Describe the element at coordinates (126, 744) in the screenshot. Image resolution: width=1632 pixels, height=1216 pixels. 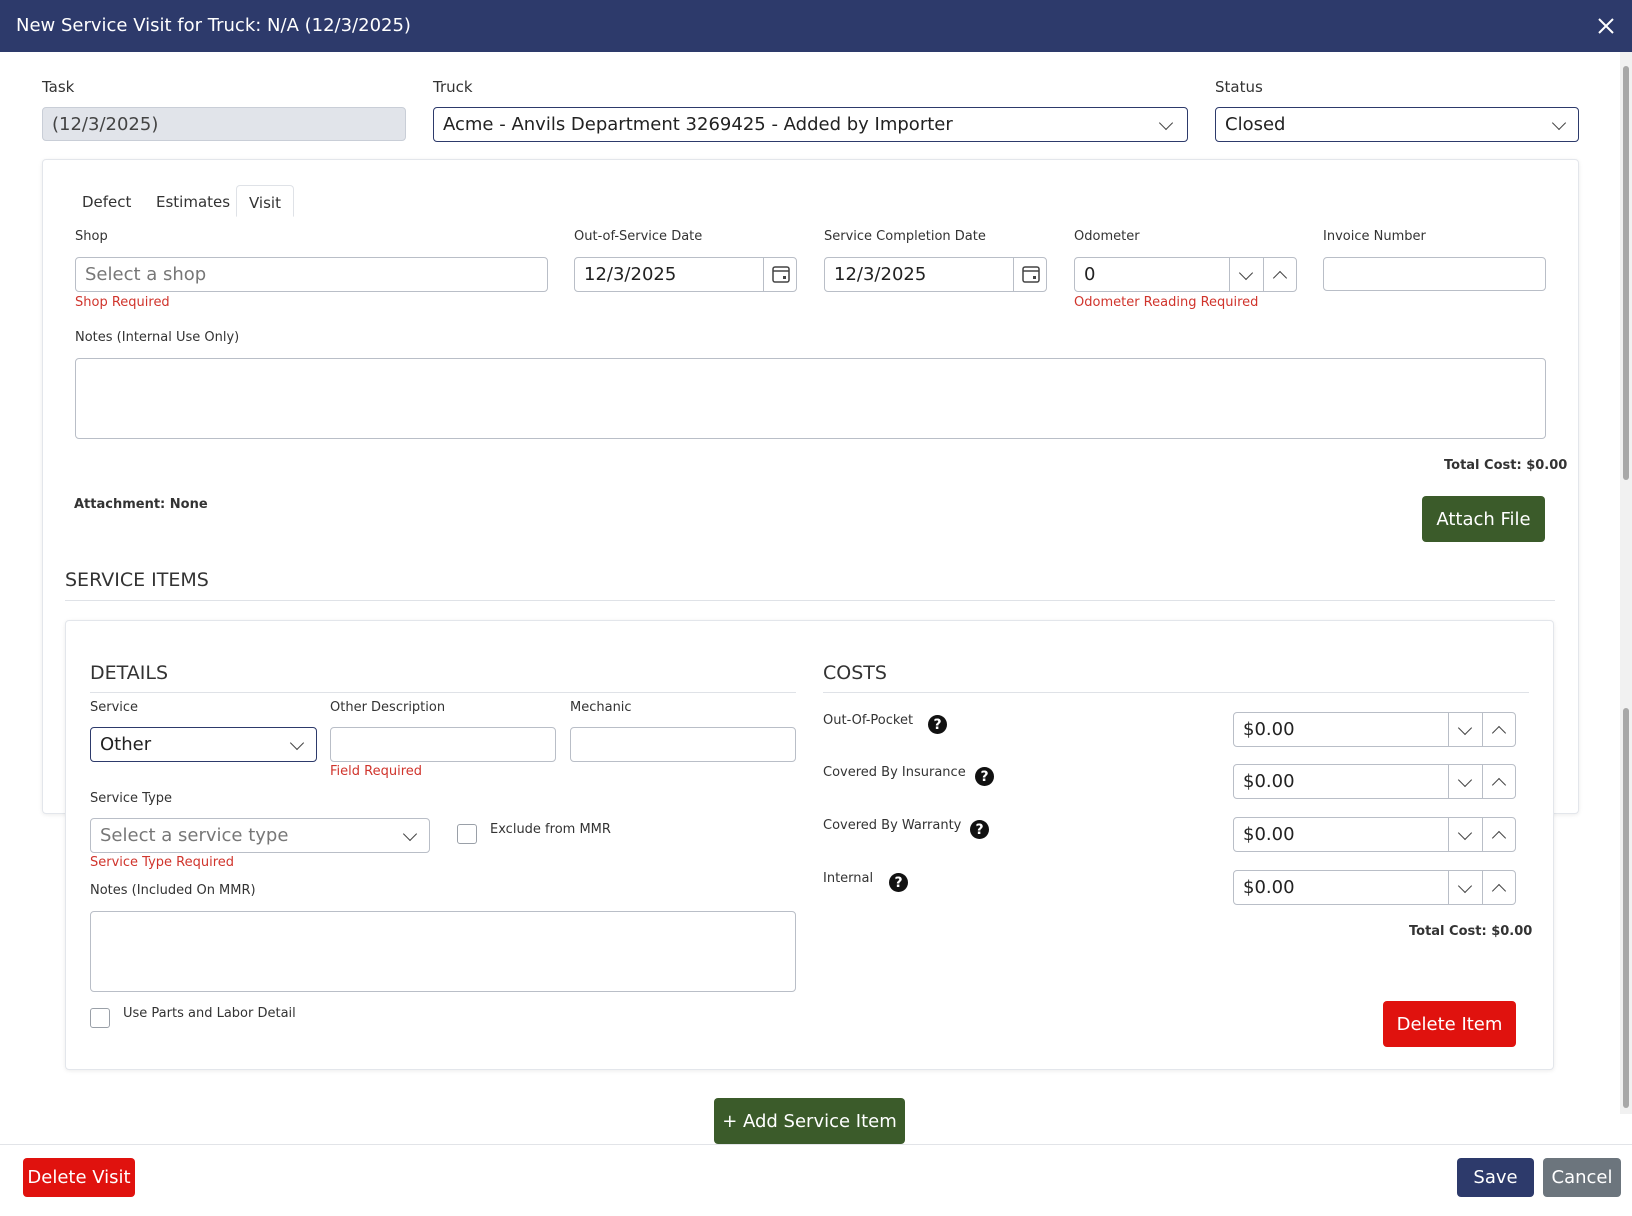
I see `service-value: Other` at that location.